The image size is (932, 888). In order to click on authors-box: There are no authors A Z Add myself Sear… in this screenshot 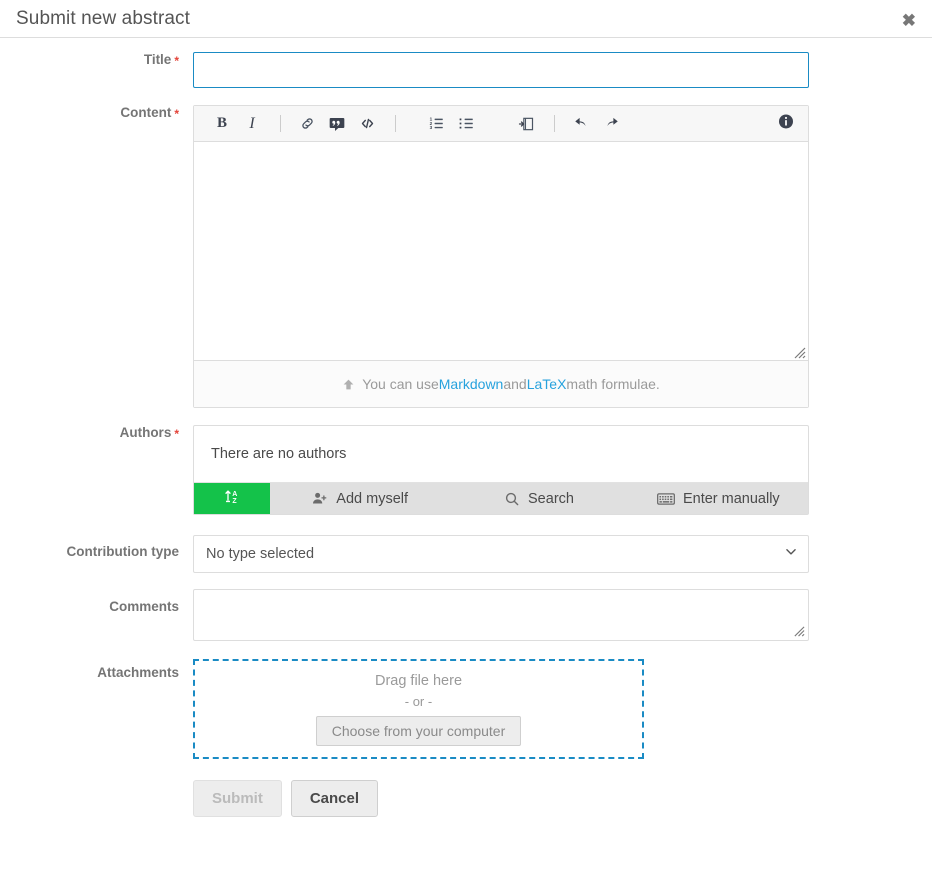, I will do `click(501, 470)`.